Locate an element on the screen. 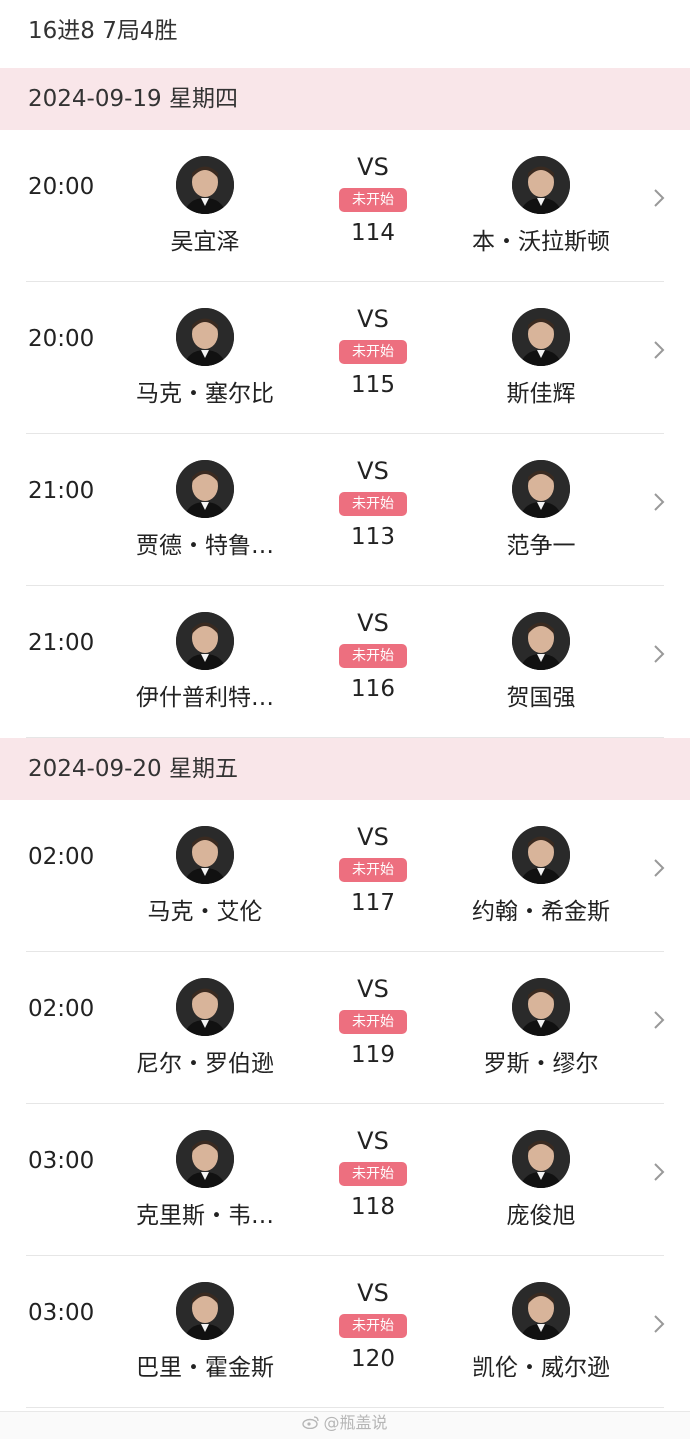  player-away: 贺国强 is located at coordinates (541, 662).